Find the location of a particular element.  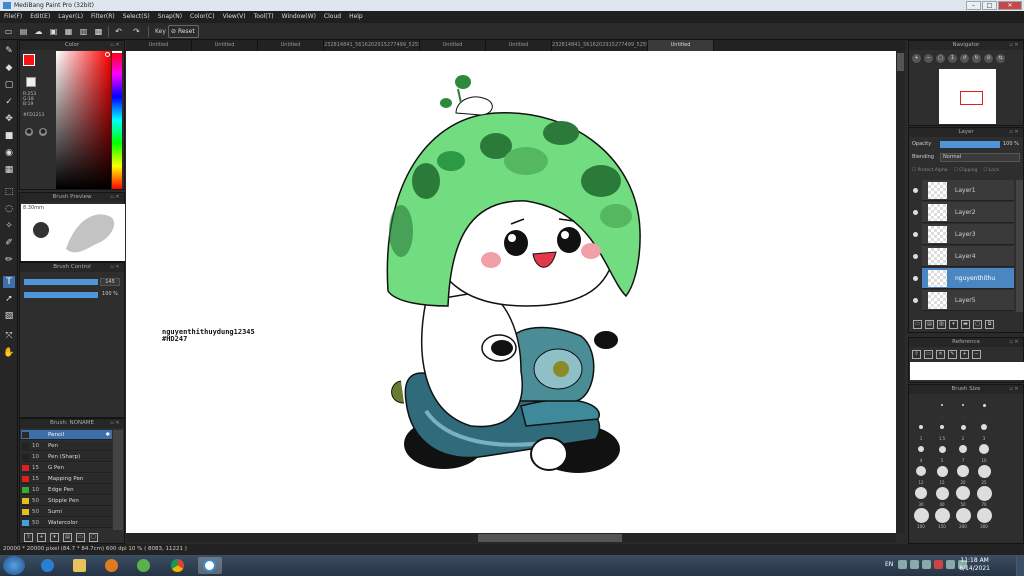

bucket-tool-icon: ◉ is located at coordinates (9, 153).